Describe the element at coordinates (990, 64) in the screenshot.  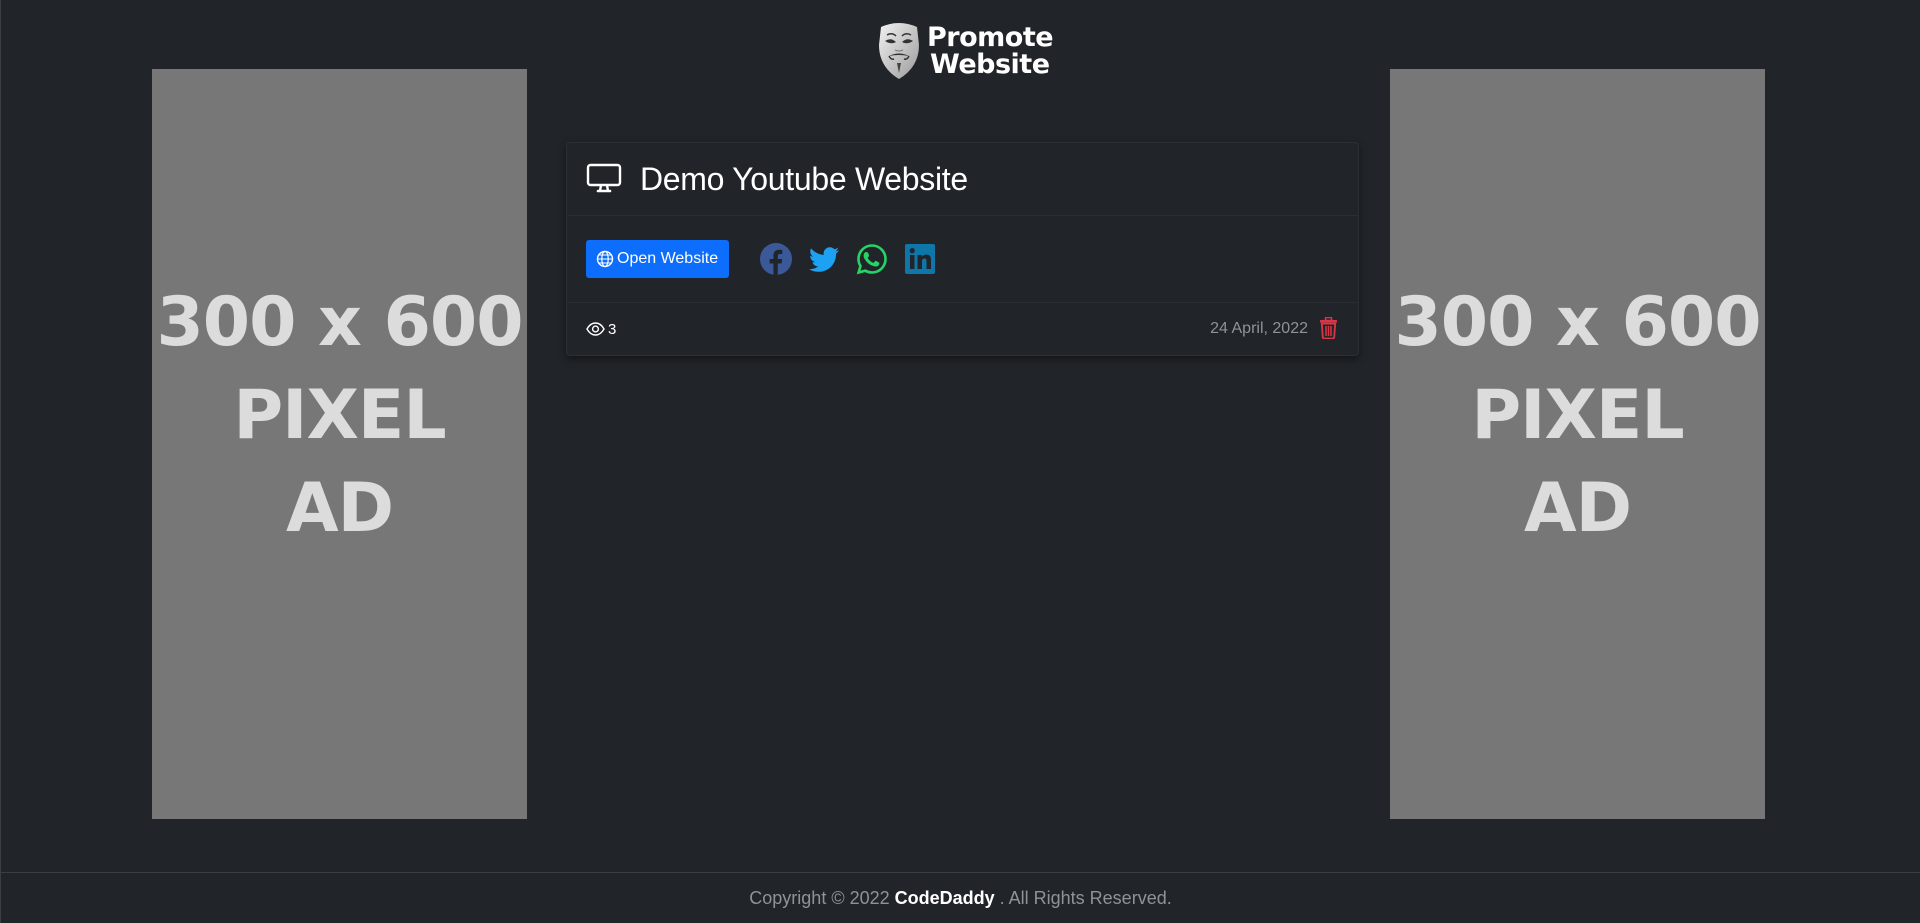
I see `logo-line-2: Website` at that location.